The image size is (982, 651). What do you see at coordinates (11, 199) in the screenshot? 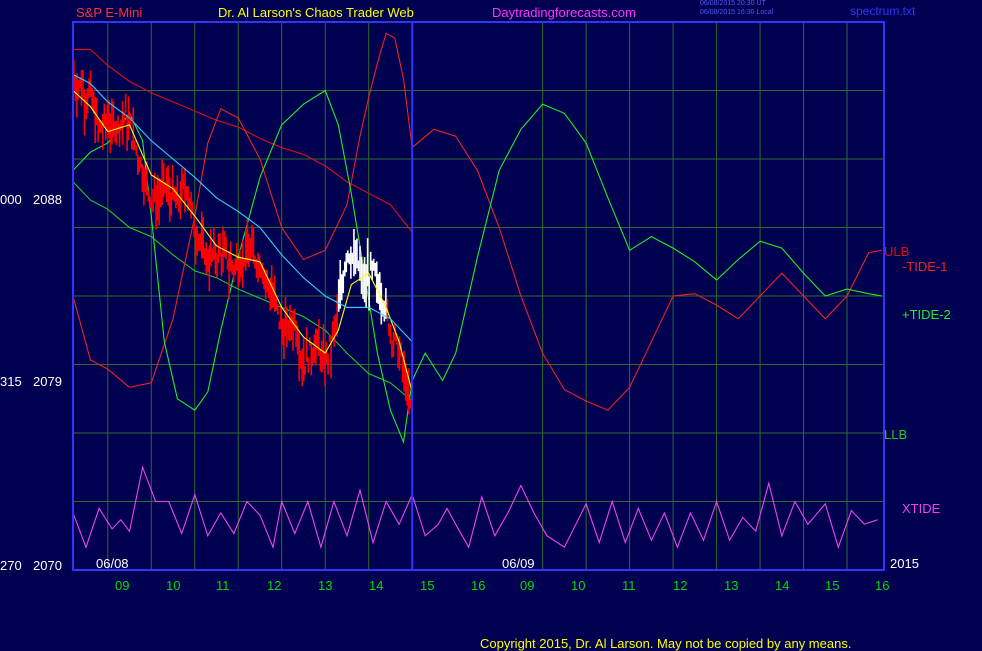
I see `y-left-label: 000` at bounding box center [11, 199].